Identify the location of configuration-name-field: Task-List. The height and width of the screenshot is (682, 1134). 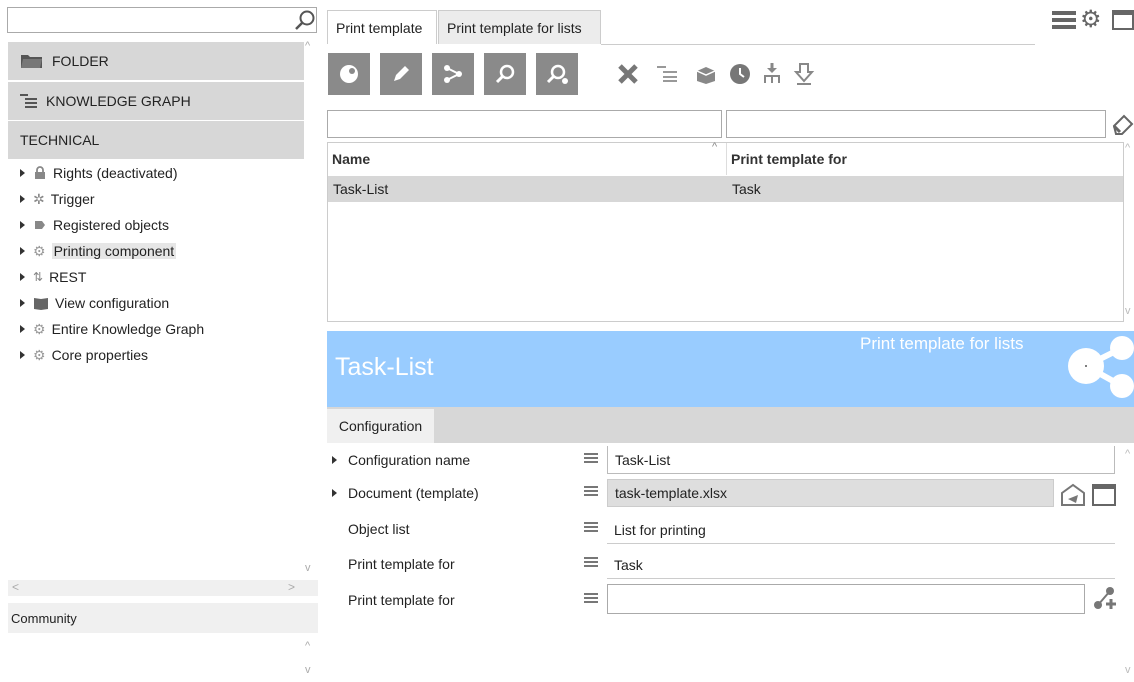
(861, 460).